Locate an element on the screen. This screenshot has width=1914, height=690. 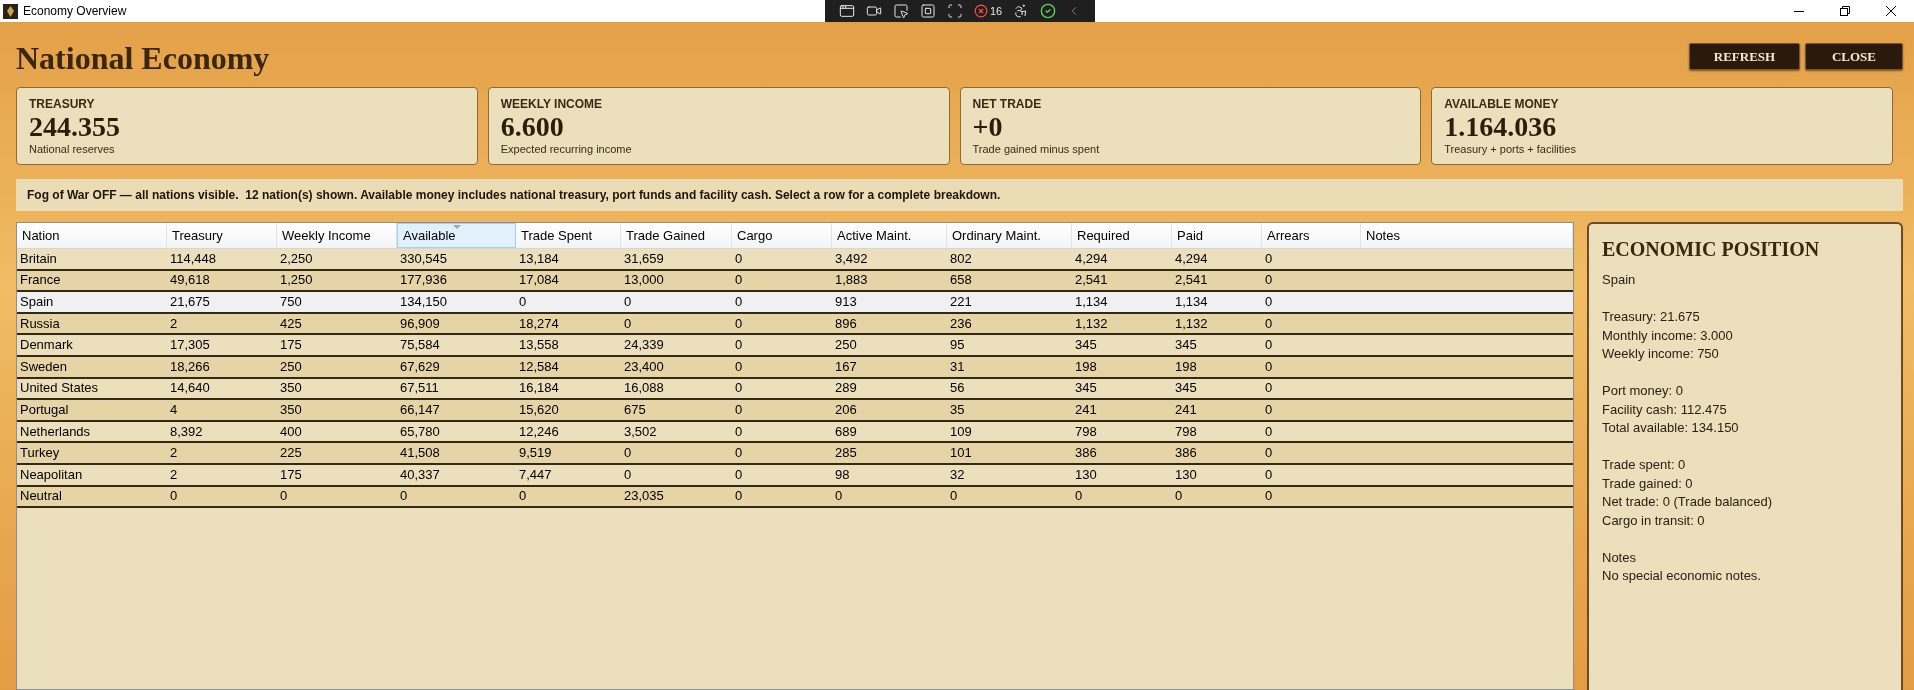
detail-line: Cargo in transit: 0 is located at coordinates (1653, 520).